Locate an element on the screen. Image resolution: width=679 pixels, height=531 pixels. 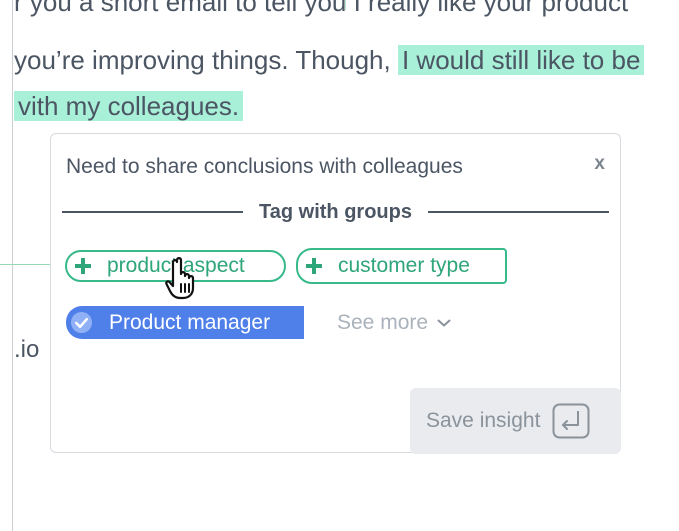
close-button: x is located at coordinates (599, 164).